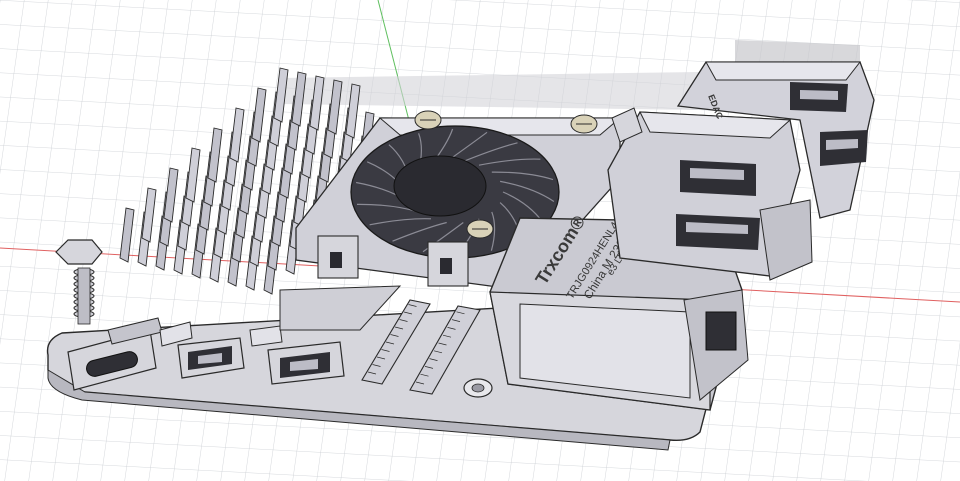 This screenshot has height=481, width=960. Describe the element at coordinates (710, 196) in the screenshot. I see `usb-a-port-icon` at that location.